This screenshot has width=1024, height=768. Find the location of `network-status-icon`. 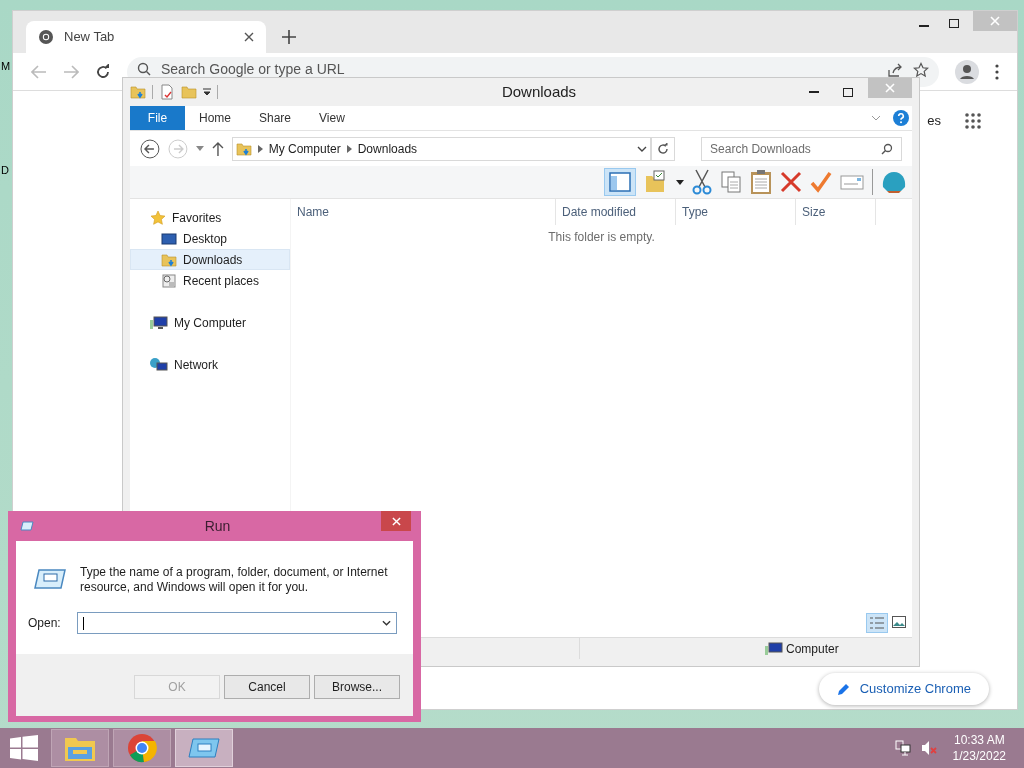

network-status-icon is located at coordinates (902, 748).